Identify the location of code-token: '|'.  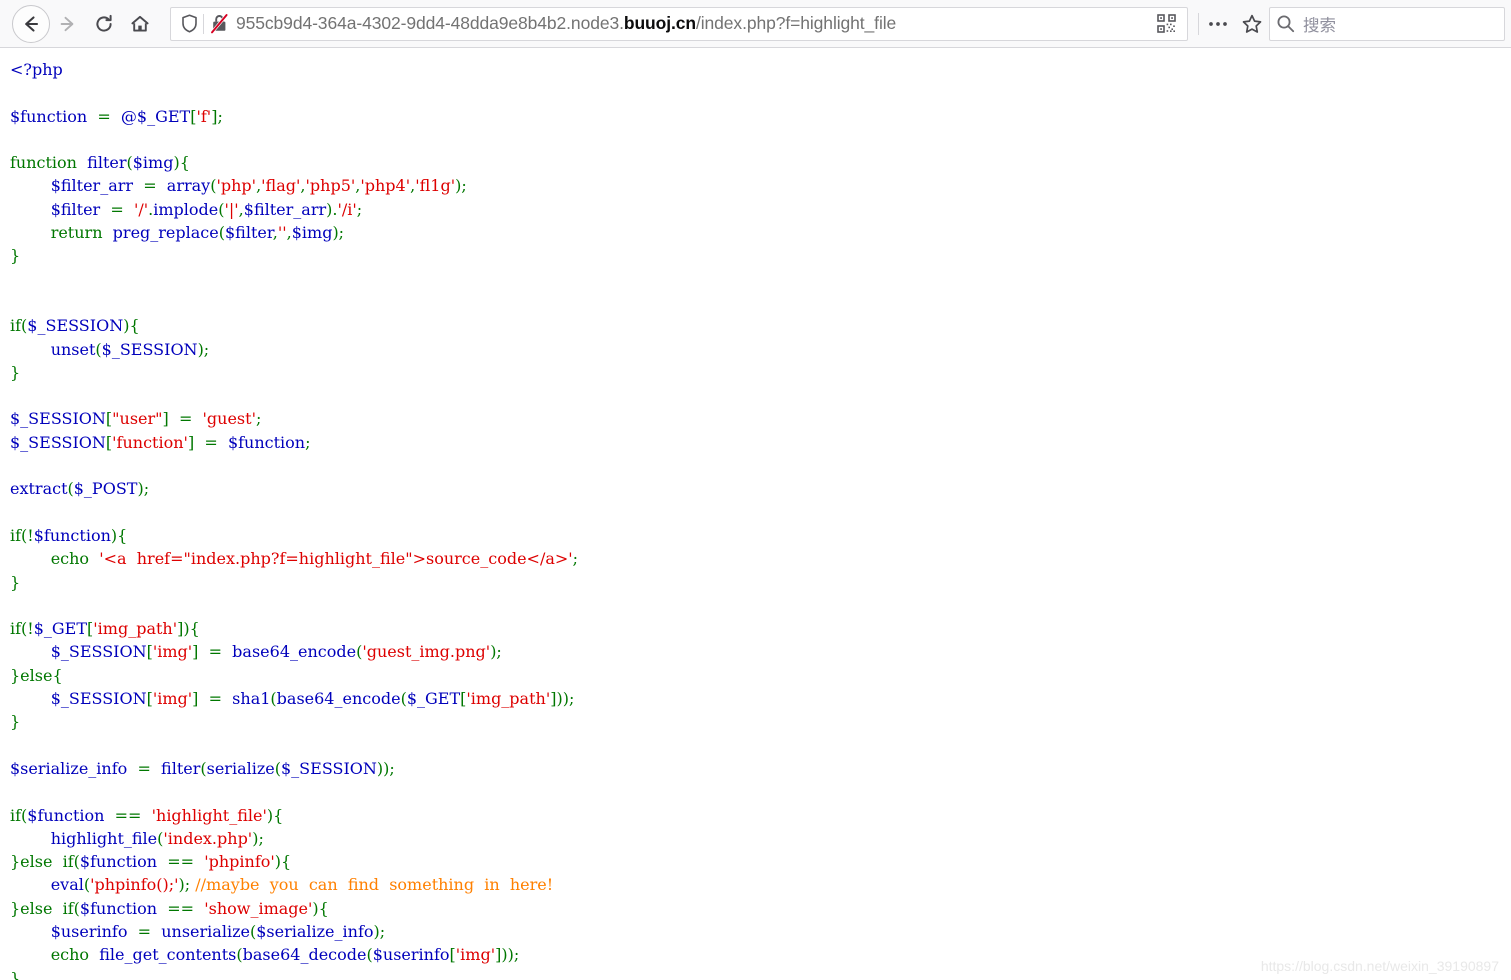
(231, 209).